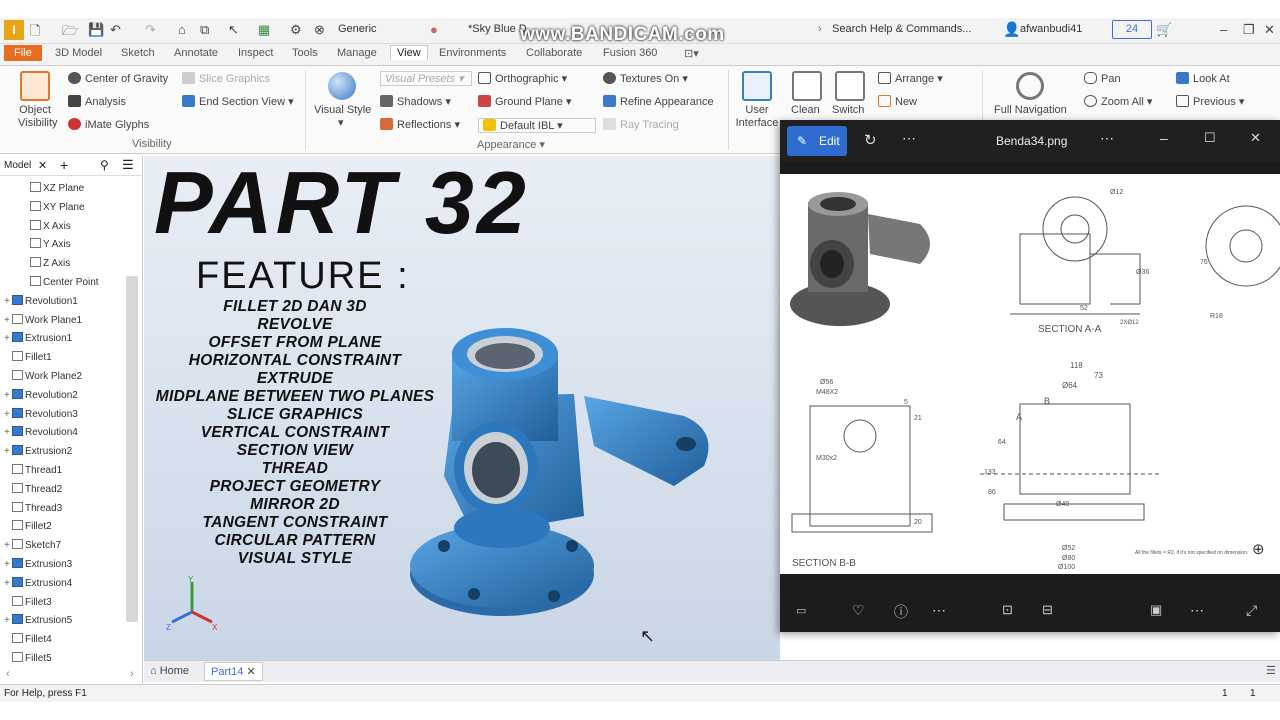  I want to click on visual-search-icon: ⊡, so click(1007, 610).